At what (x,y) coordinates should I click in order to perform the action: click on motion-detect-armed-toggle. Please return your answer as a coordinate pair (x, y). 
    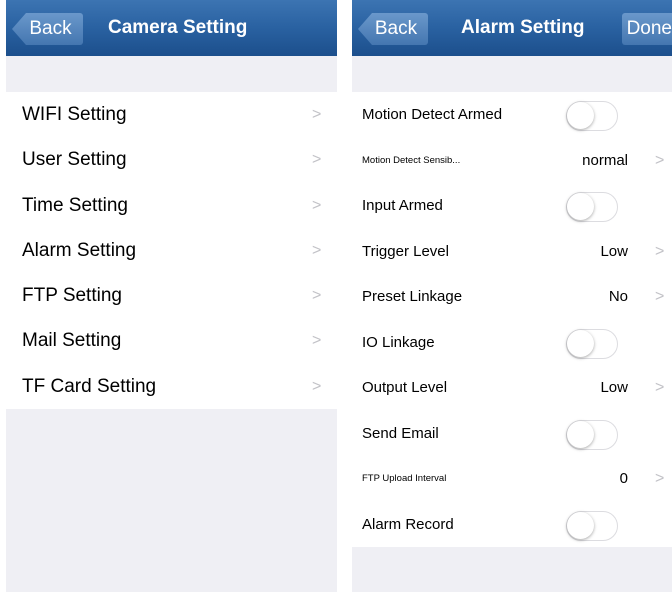
    Looking at the image, I should click on (592, 116).